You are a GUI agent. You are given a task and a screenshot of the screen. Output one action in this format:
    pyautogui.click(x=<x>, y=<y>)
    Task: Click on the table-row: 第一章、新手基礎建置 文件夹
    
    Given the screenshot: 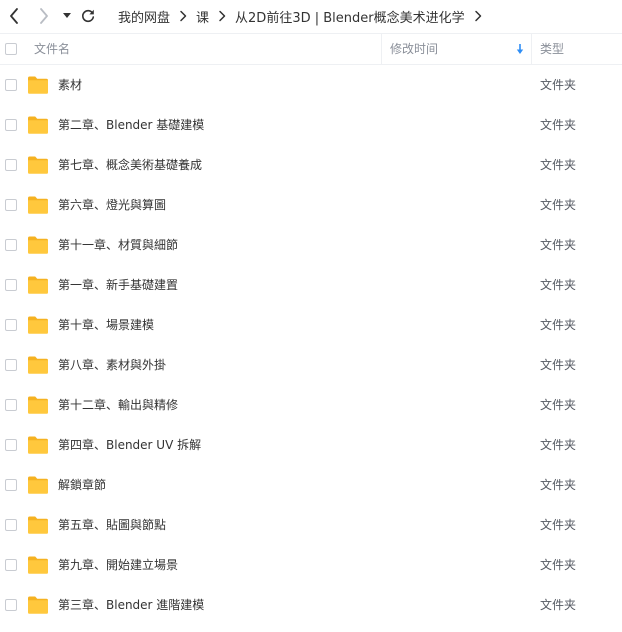 What is the action you would take?
    pyautogui.click(x=311, y=285)
    